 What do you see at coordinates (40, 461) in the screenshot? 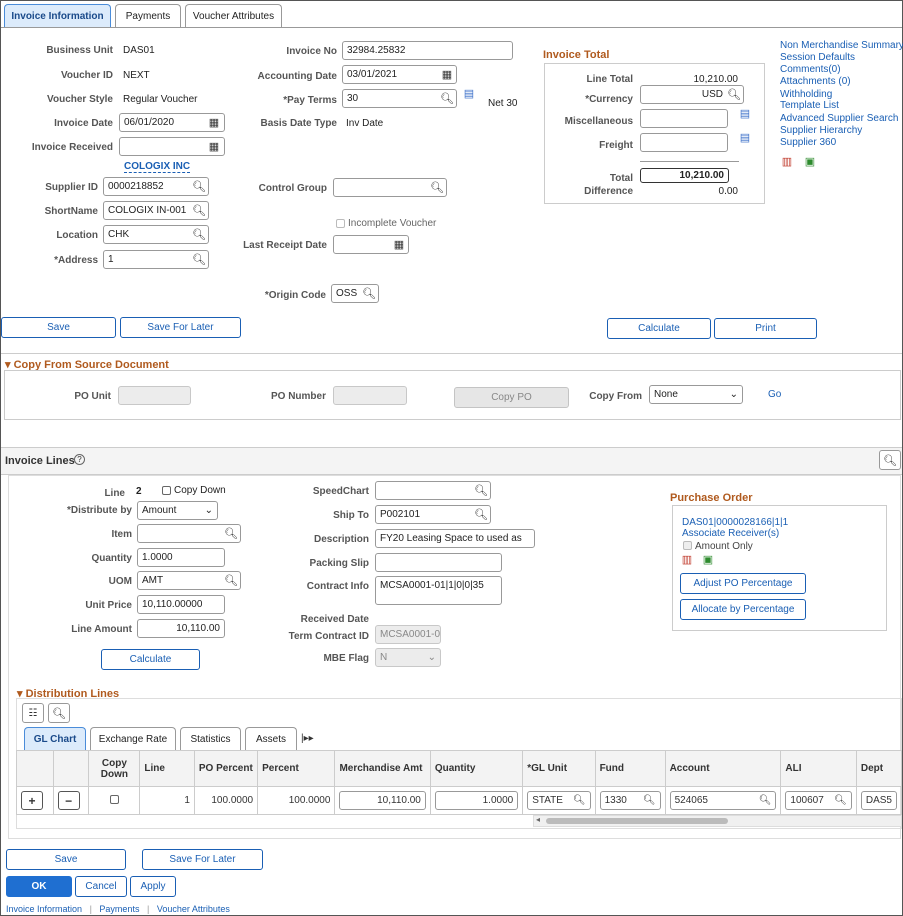
I see `invoice-lines-title: Invoice Lines` at bounding box center [40, 461].